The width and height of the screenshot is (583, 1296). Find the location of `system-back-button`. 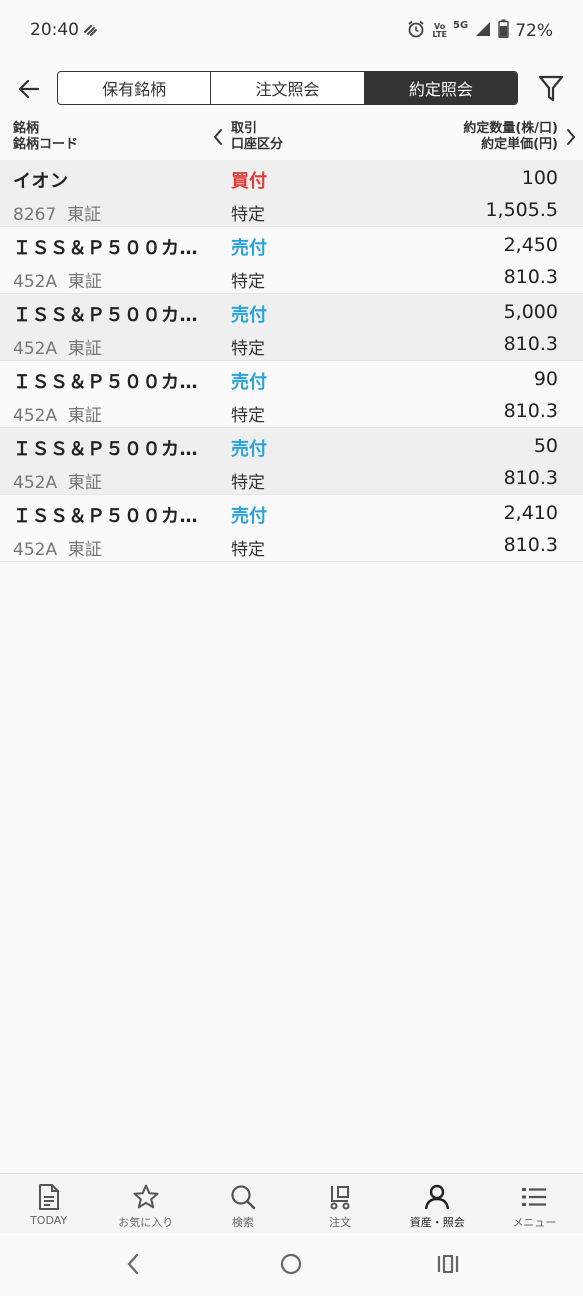

system-back-button is located at coordinates (133, 1264).